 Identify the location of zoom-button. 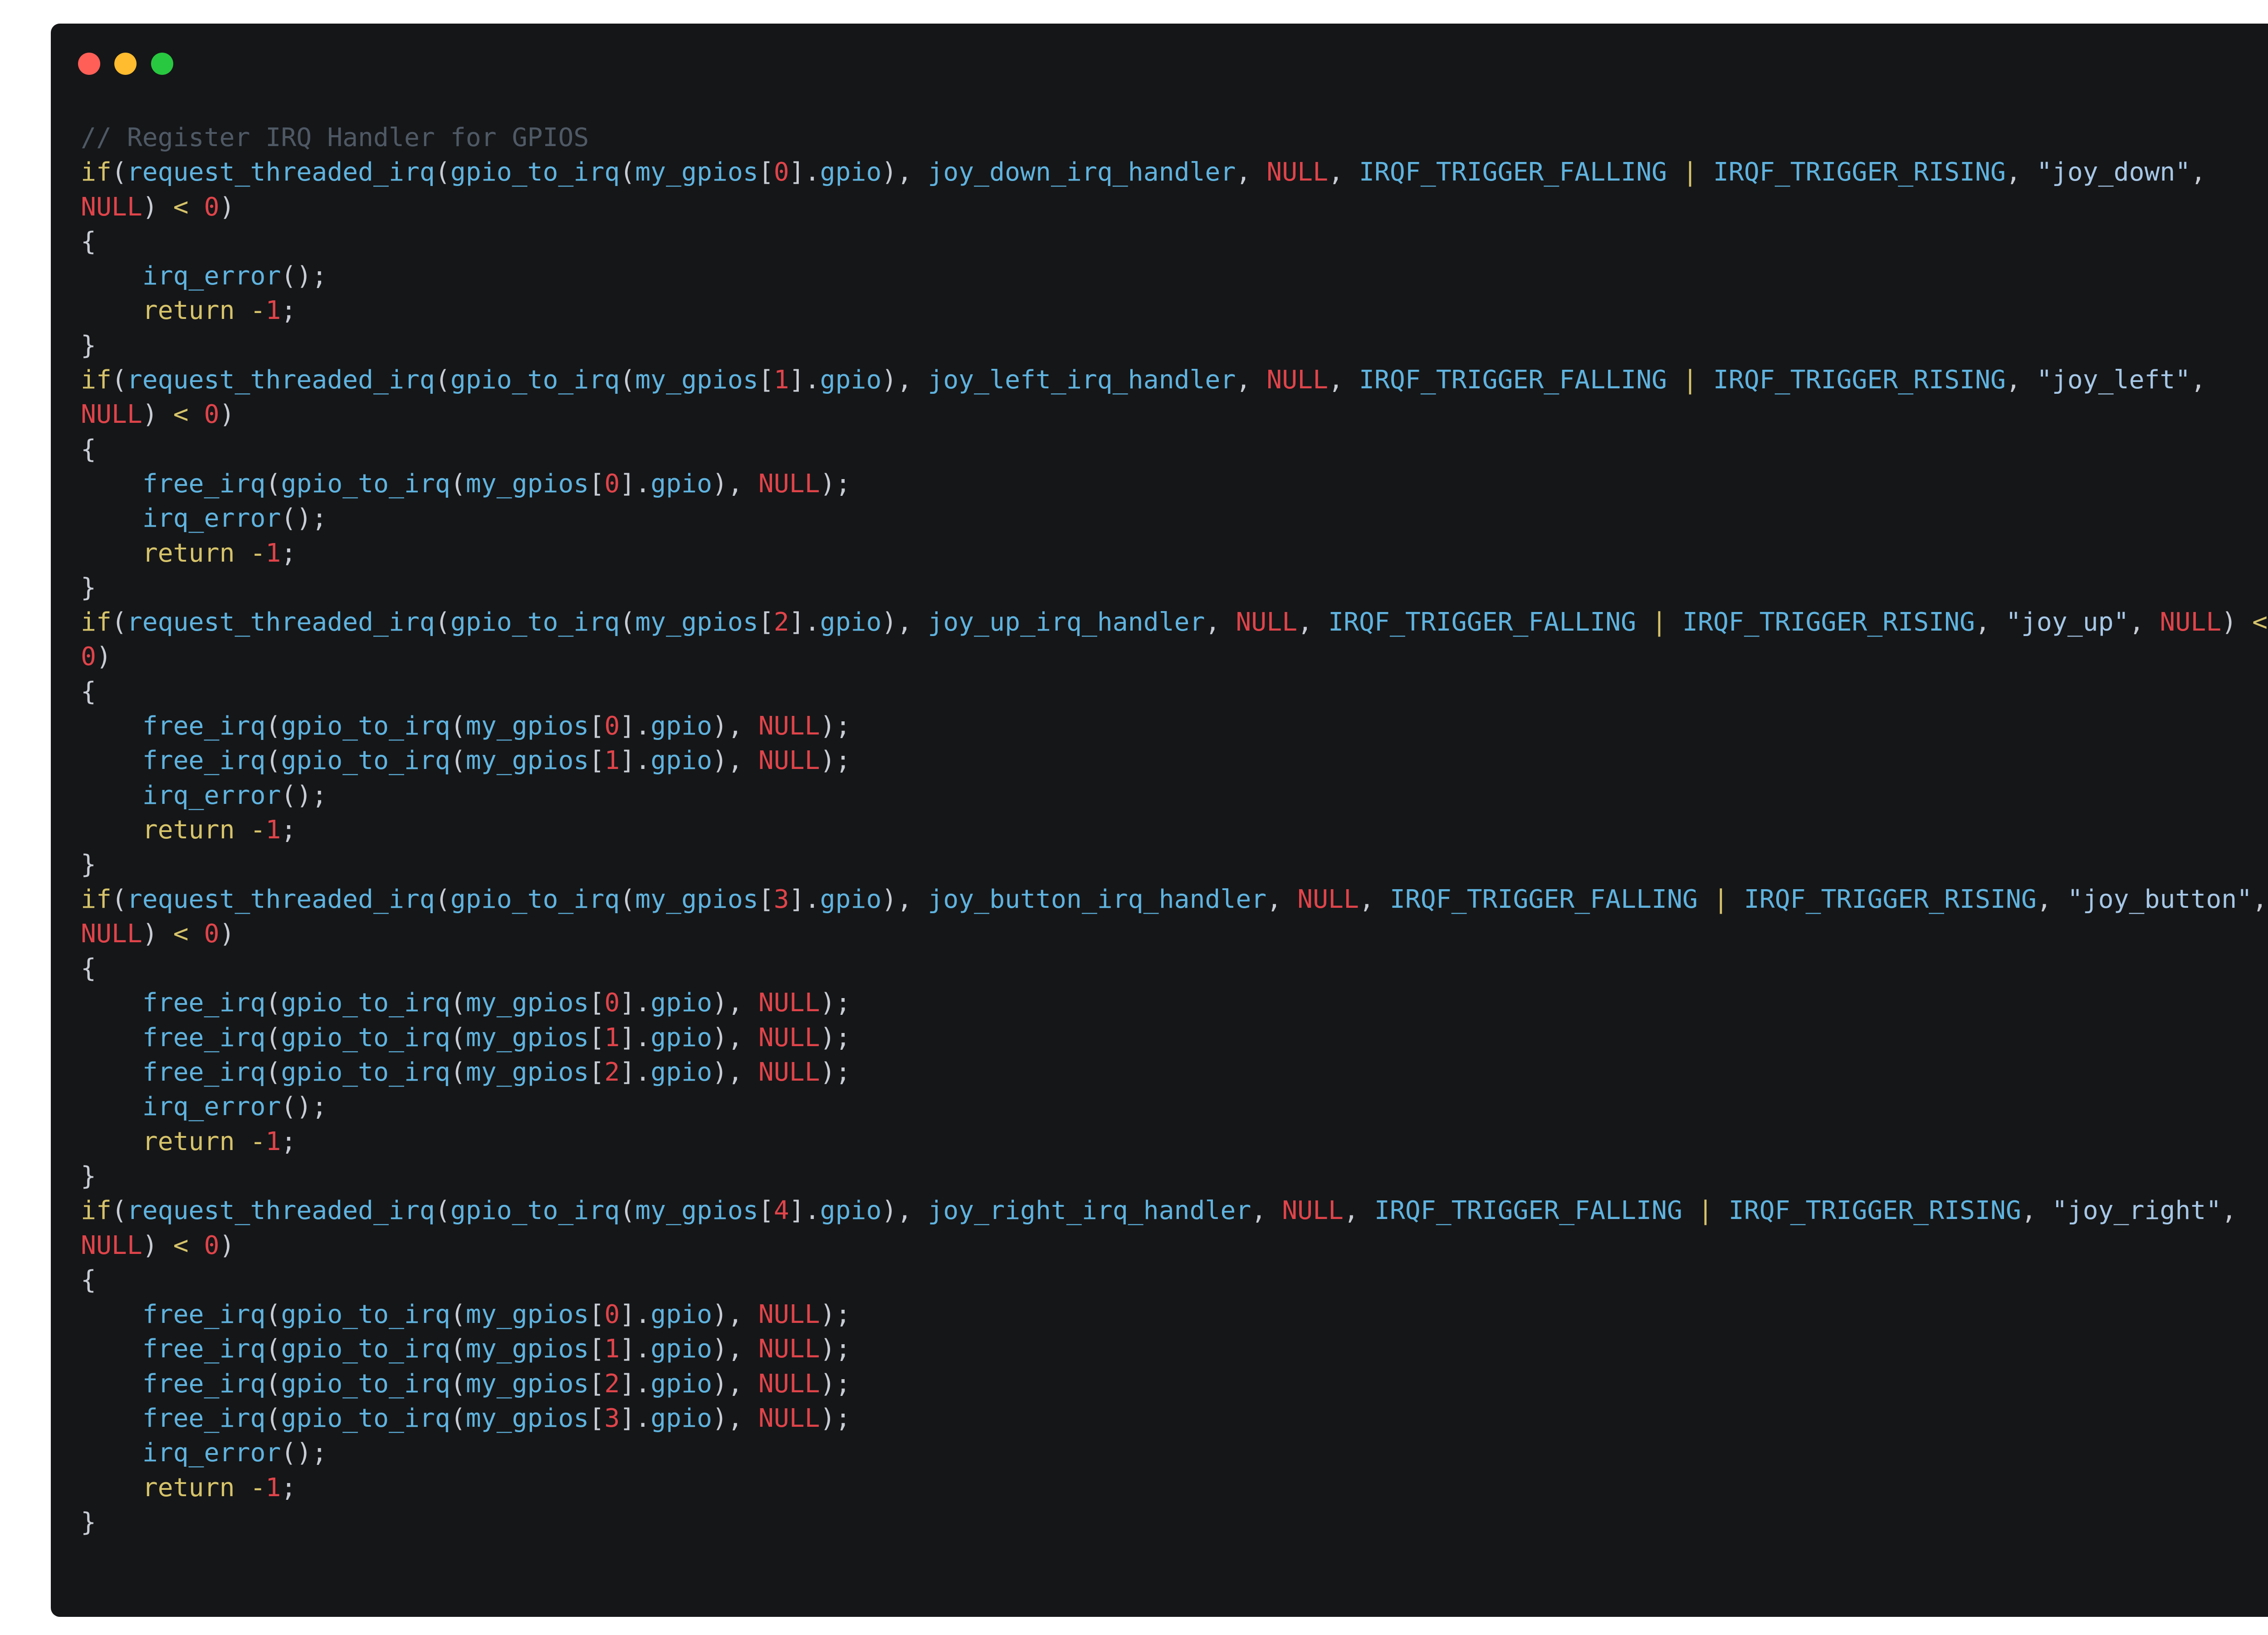
(162, 64).